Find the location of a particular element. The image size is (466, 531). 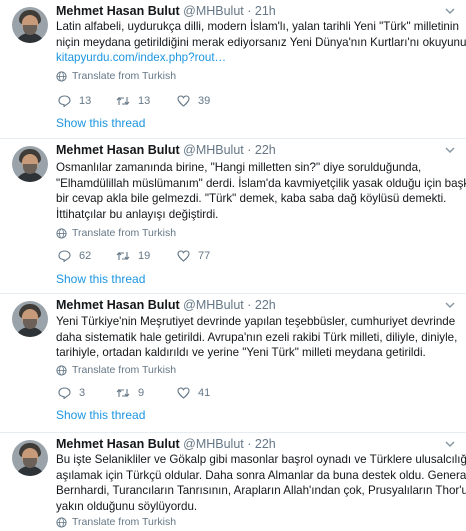

reply-count: 3 is located at coordinates (82, 393).